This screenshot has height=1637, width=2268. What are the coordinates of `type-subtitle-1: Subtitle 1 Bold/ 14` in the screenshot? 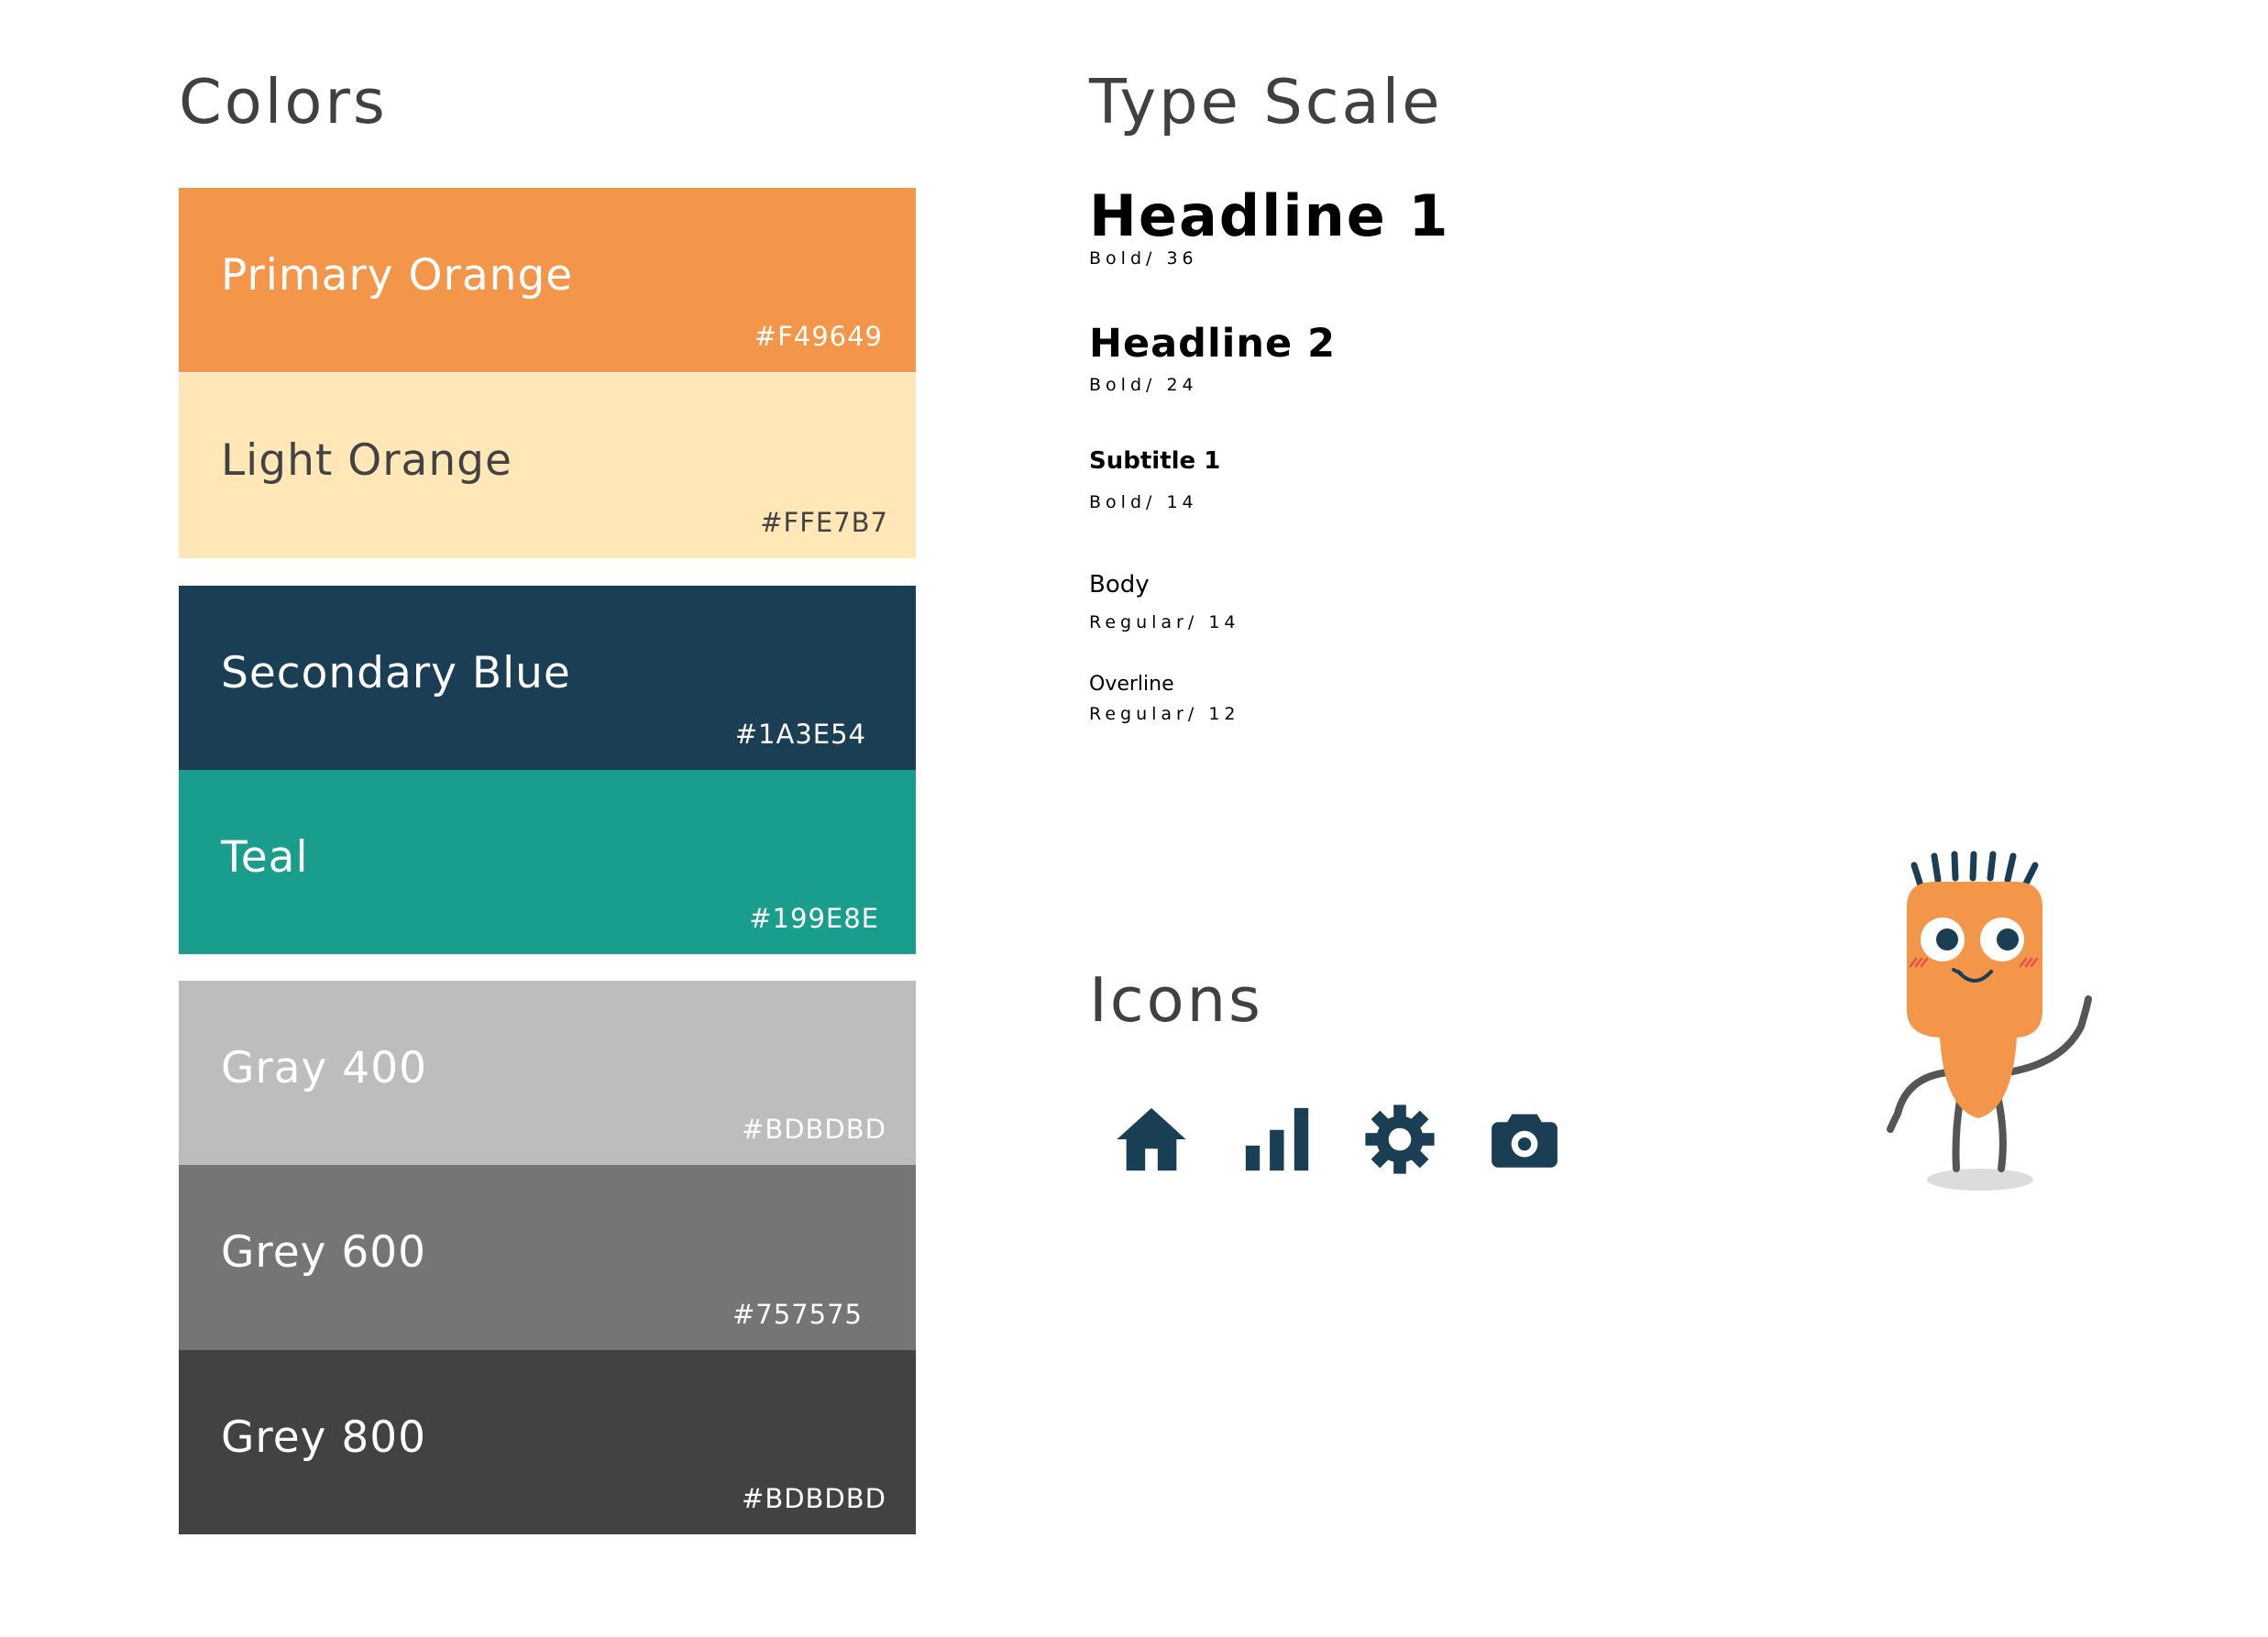 It's located at (1154, 480).